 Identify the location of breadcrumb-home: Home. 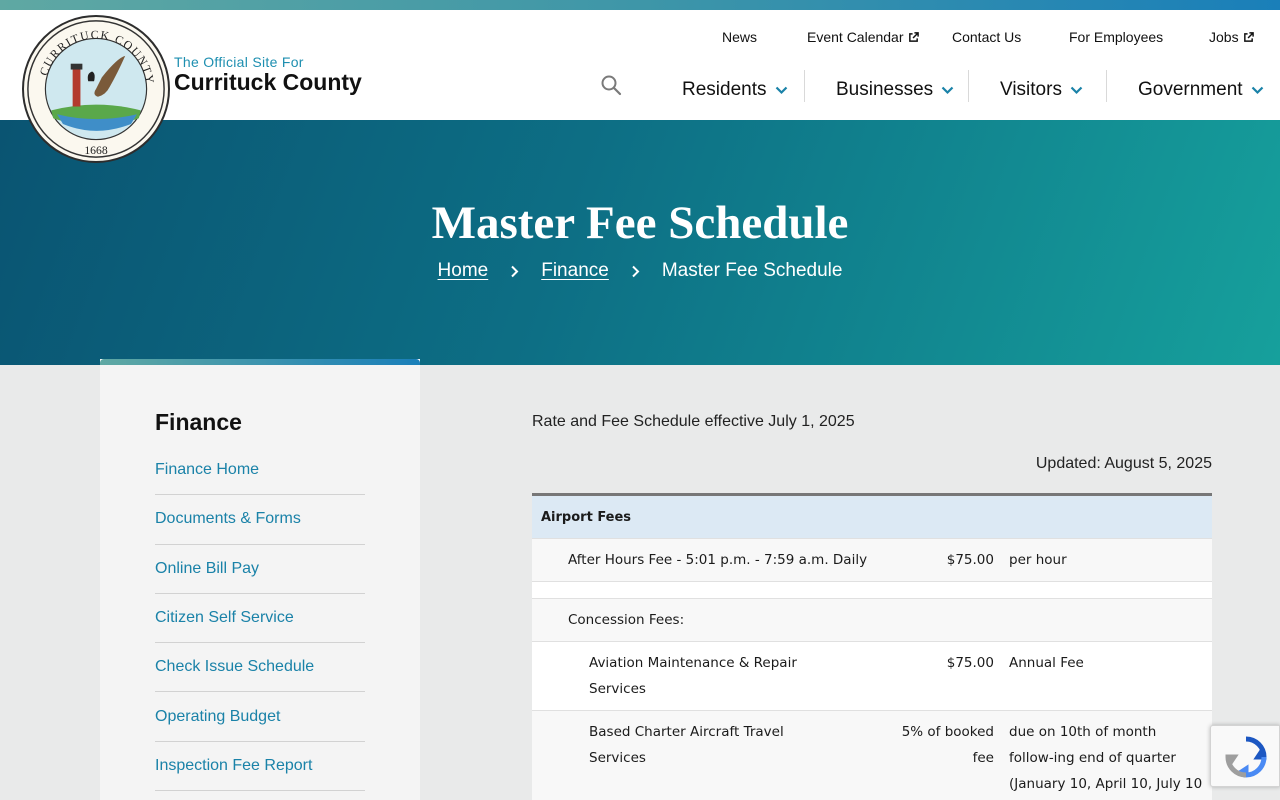
(463, 271).